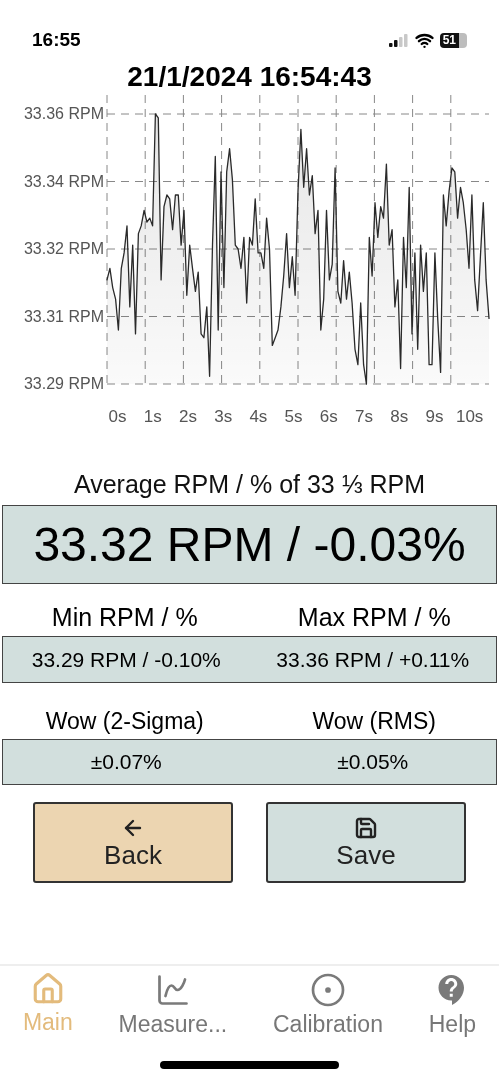 The width and height of the screenshot is (499, 1080). Describe the element at coordinates (117, 416) in the screenshot. I see `x-axis-label: 0s` at that location.